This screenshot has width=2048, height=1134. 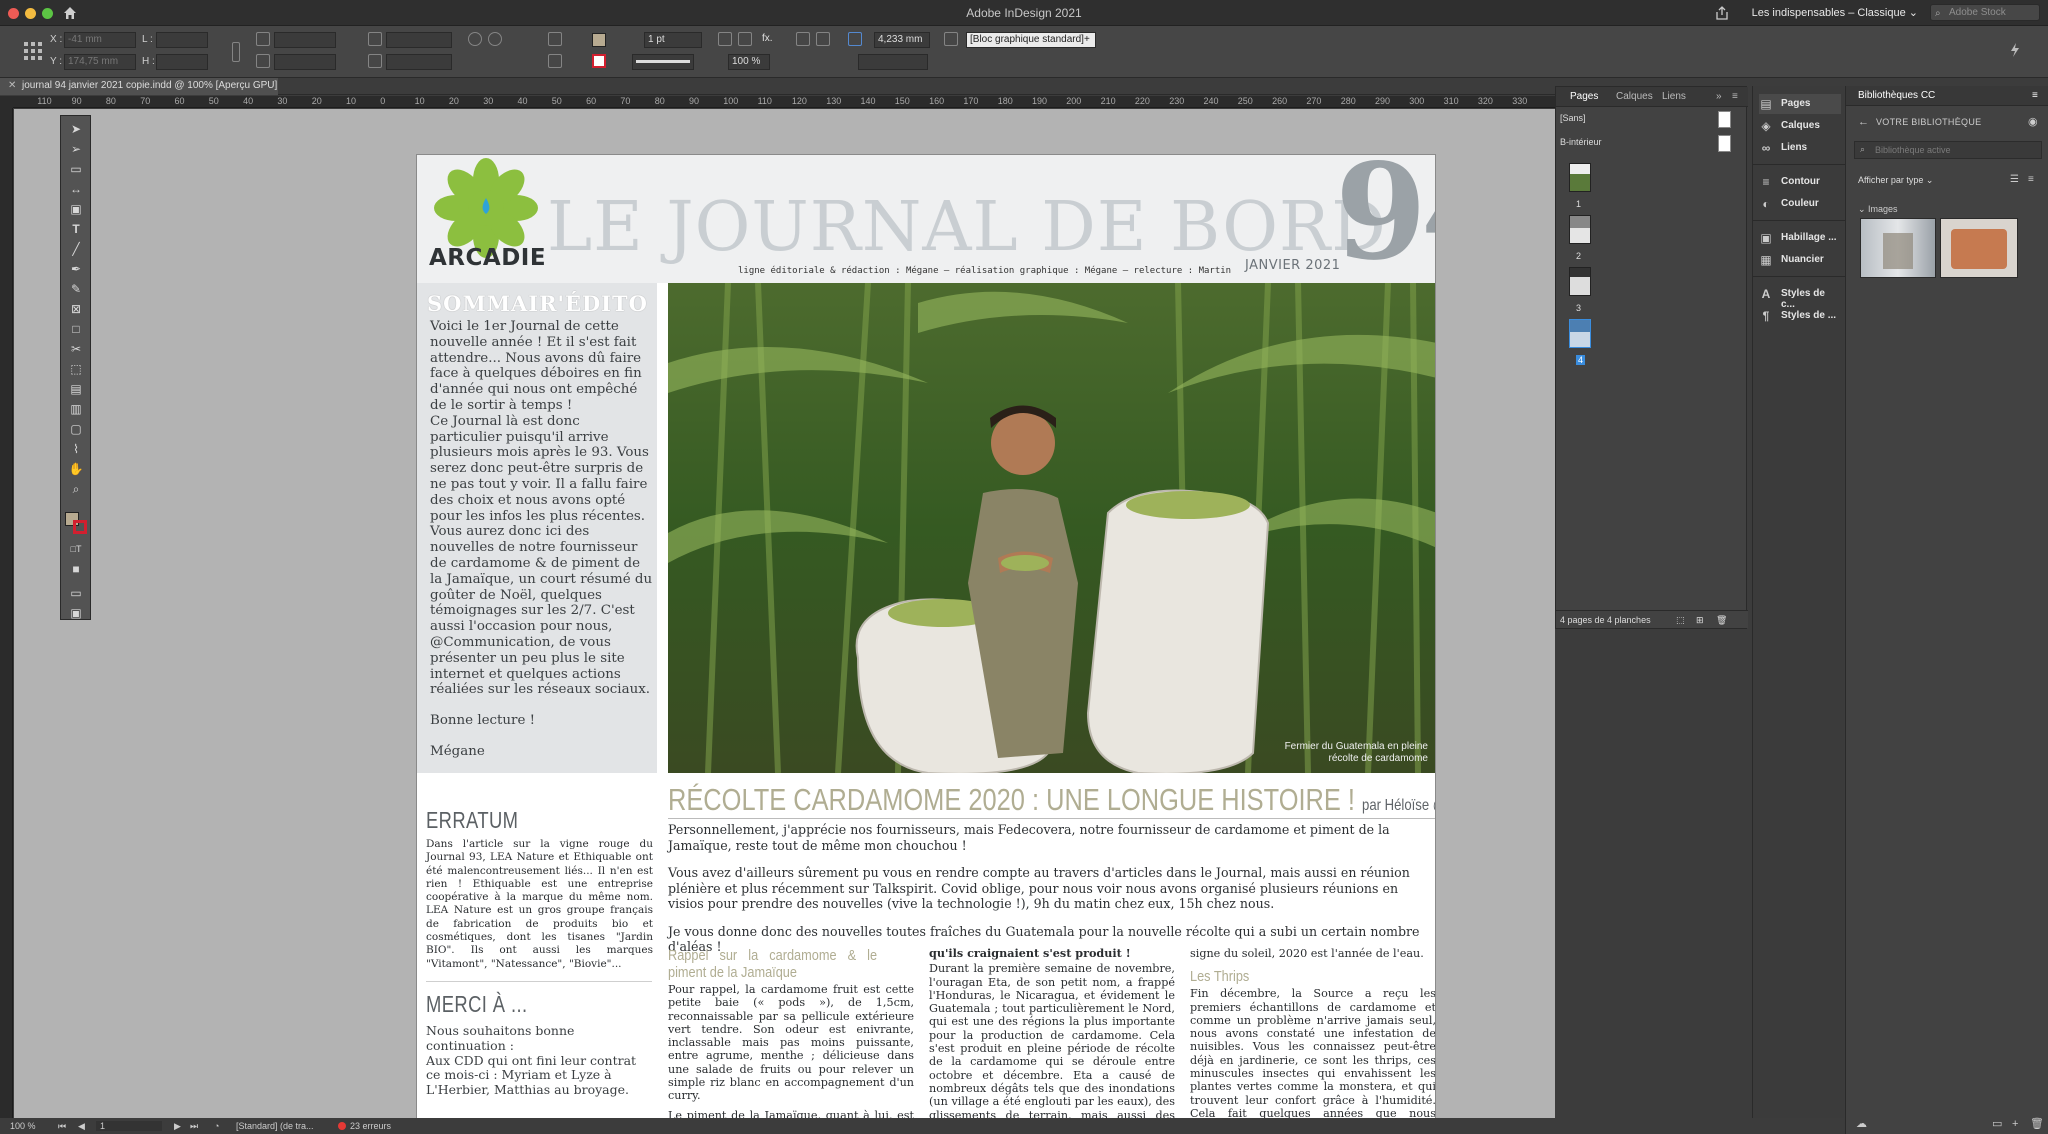 What do you see at coordinates (23, 1126) in the screenshot?
I see `zoom-level: 100 %` at bounding box center [23, 1126].